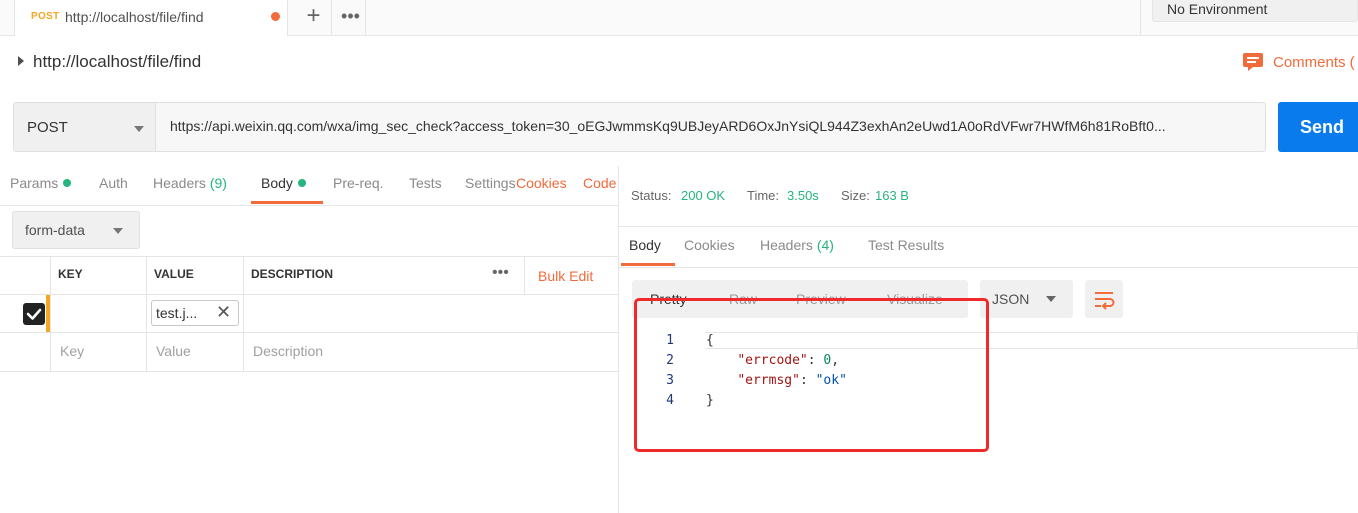  What do you see at coordinates (541, 183) in the screenshot?
I see `cookies-link: Cookies` at bounding box center [541, 183].